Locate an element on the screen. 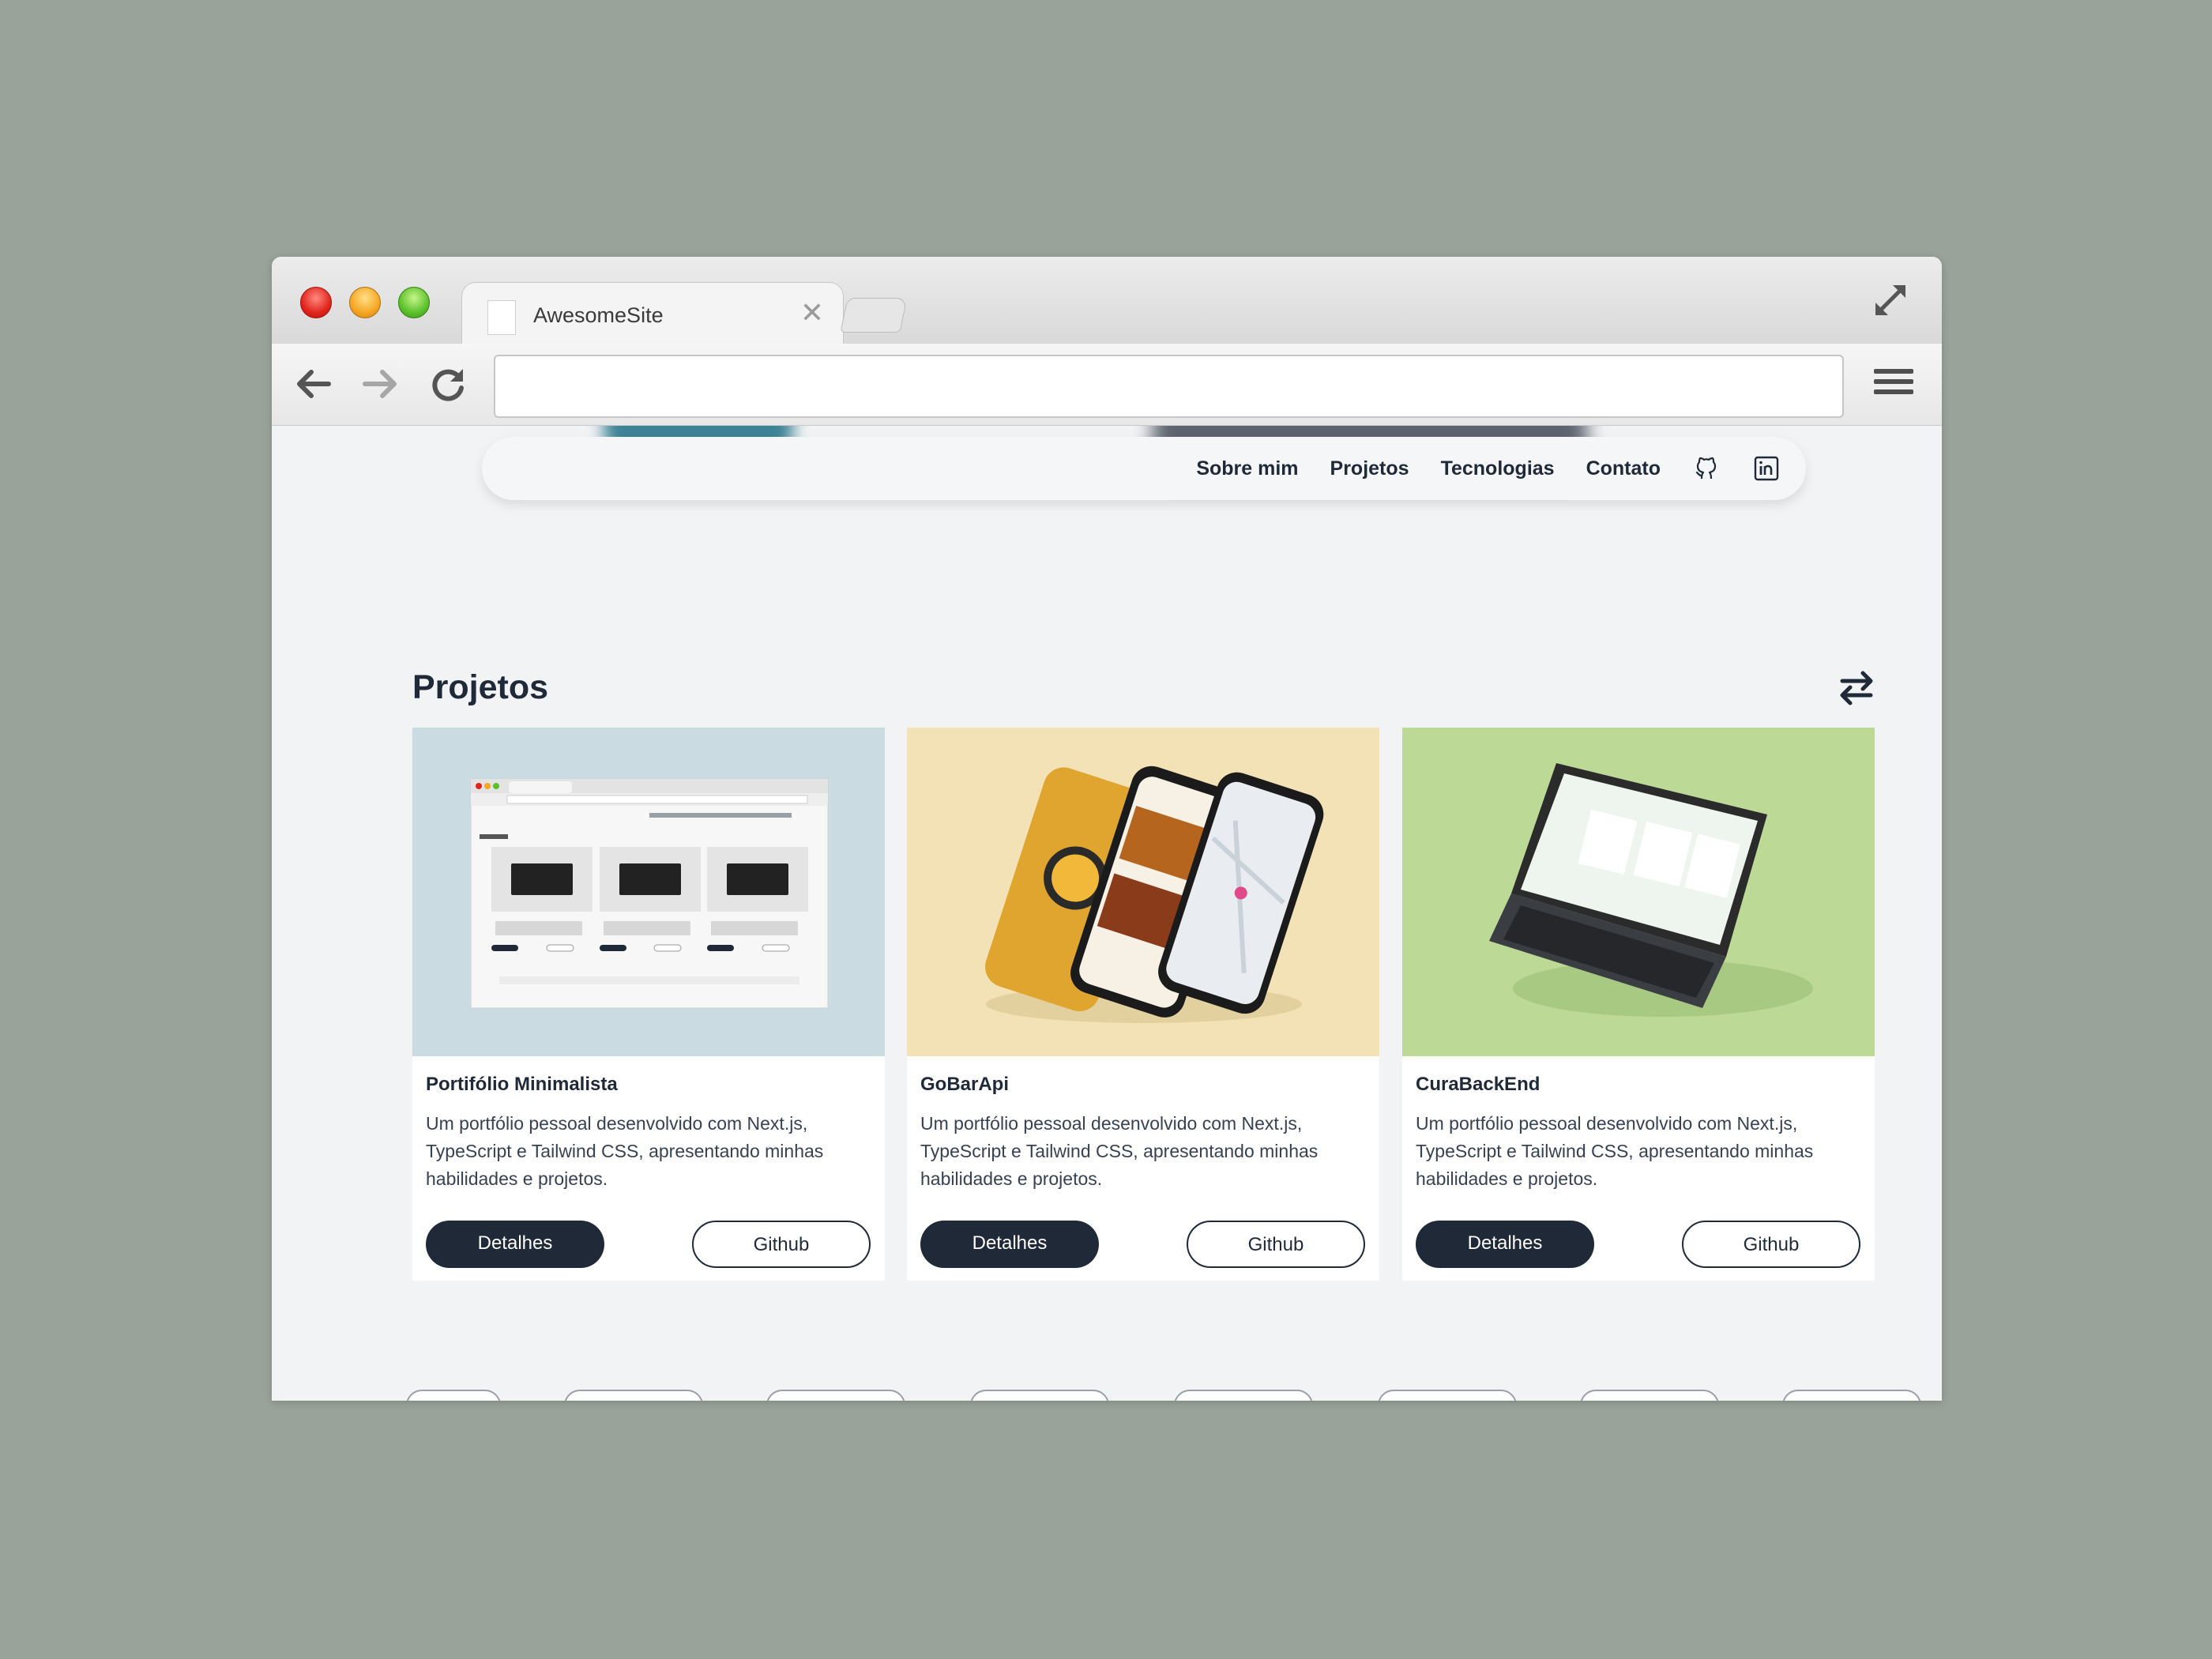 The image size is (2212, 1659). browser-titlebar: AwesomeSite ✕ is located at coordinates (1107, 301).